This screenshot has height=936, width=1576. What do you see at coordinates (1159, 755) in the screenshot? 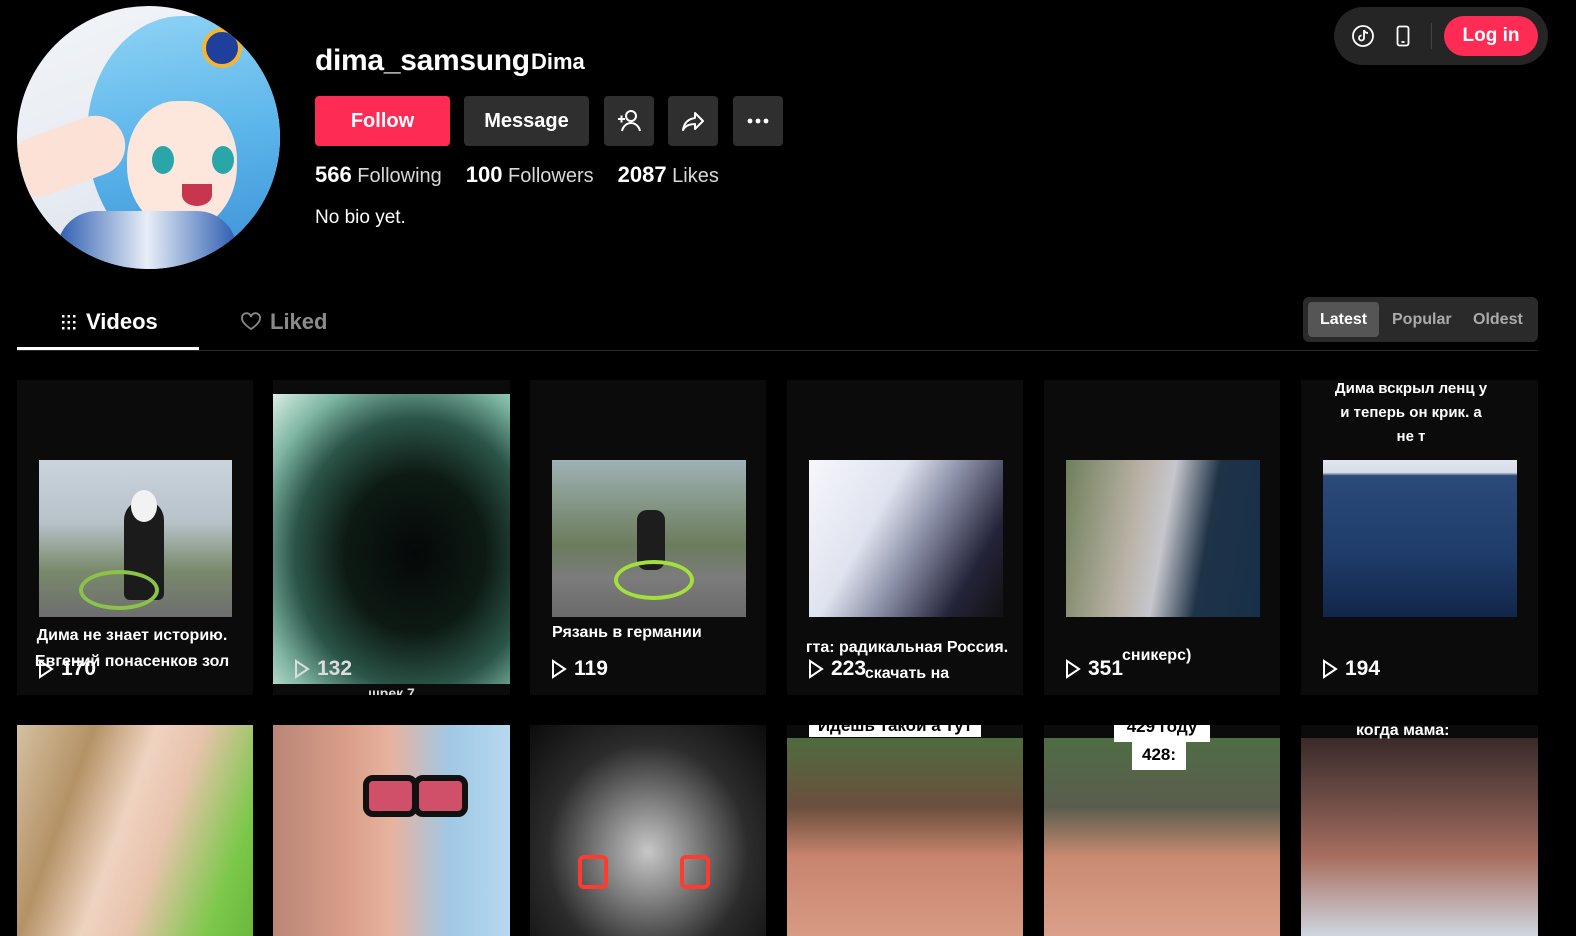
I see `video-overlay-label: 428:` at bounding box center [1159, 755].